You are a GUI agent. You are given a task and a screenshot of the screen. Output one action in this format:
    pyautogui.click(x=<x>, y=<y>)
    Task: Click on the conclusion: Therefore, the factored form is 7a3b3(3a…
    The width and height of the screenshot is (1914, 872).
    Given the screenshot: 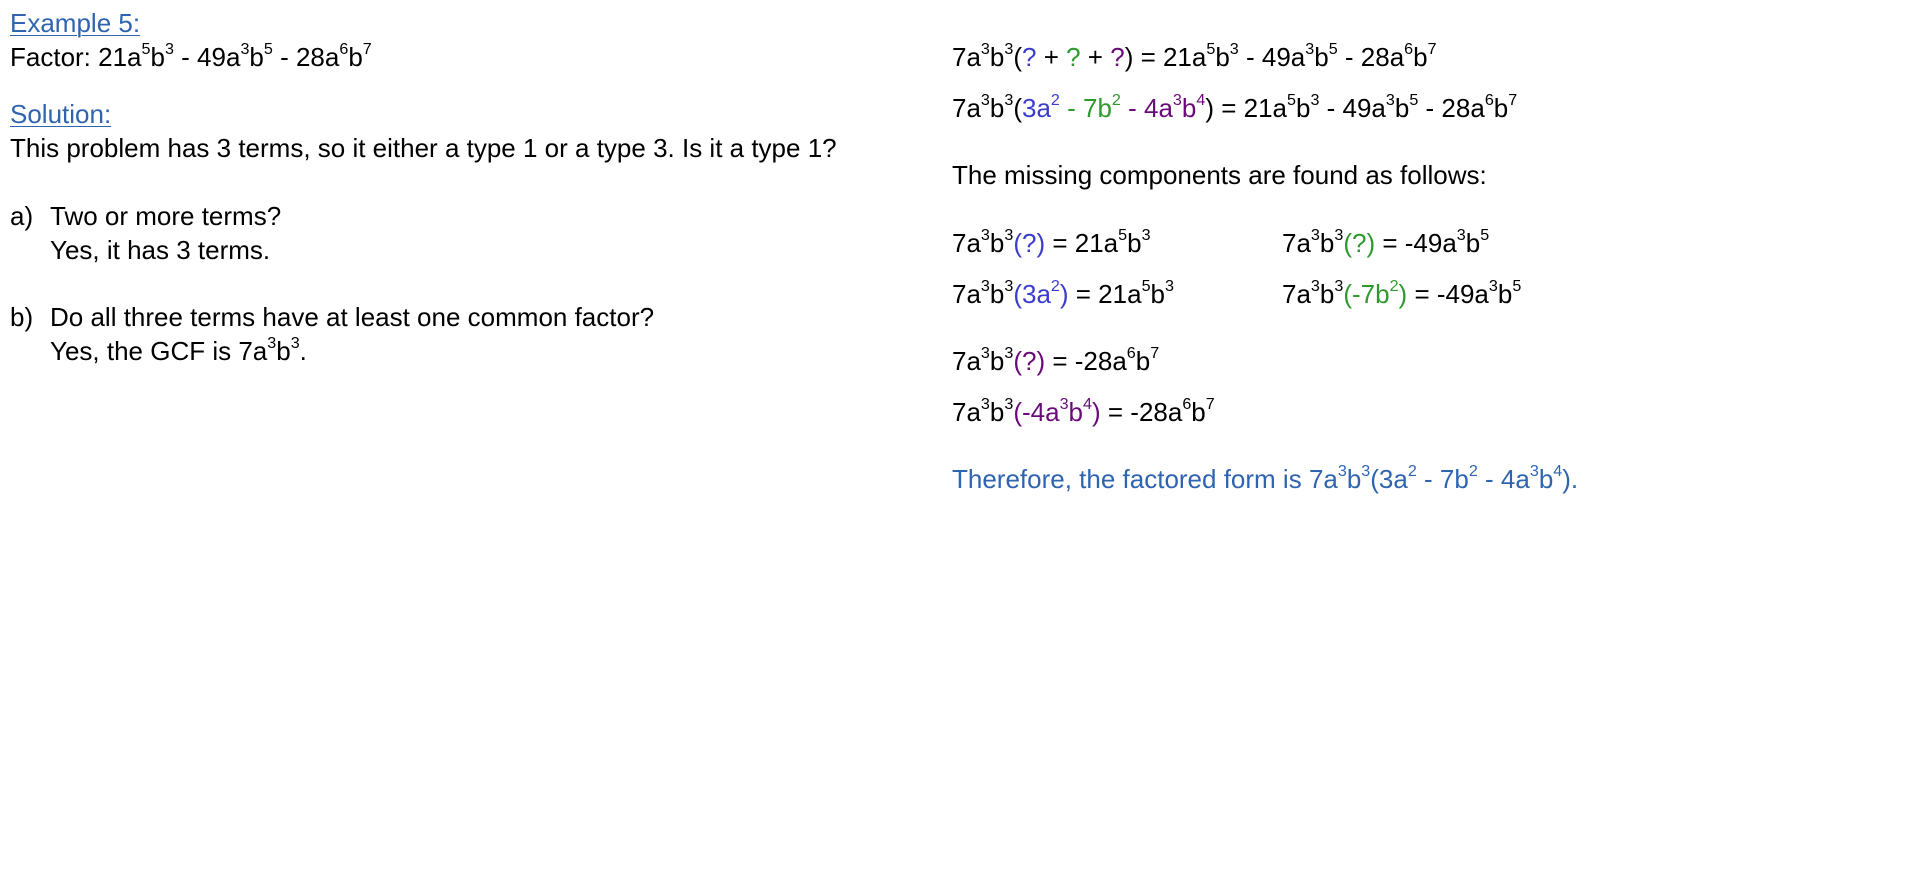 What is the action you would take?
    pyautogui.click(x=1265, y=477)
    